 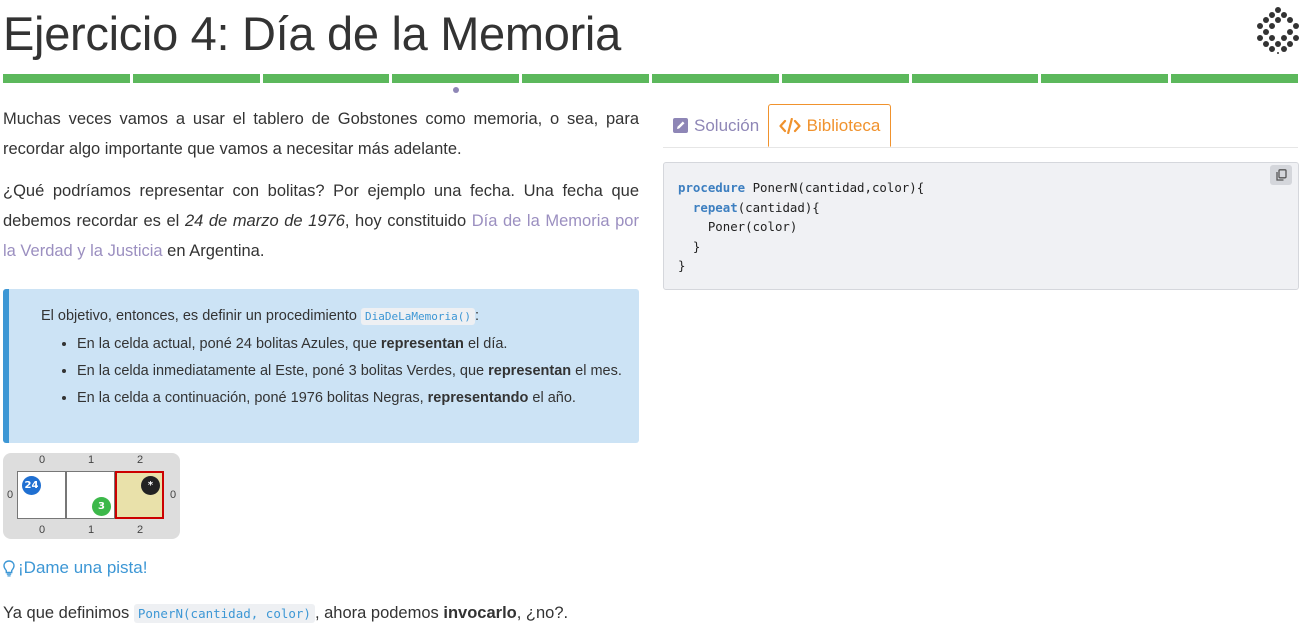 What do you see at coordinates (456, 78) in the screenshot?
I see `progress-segment-current` at bounding box center [456, 78].